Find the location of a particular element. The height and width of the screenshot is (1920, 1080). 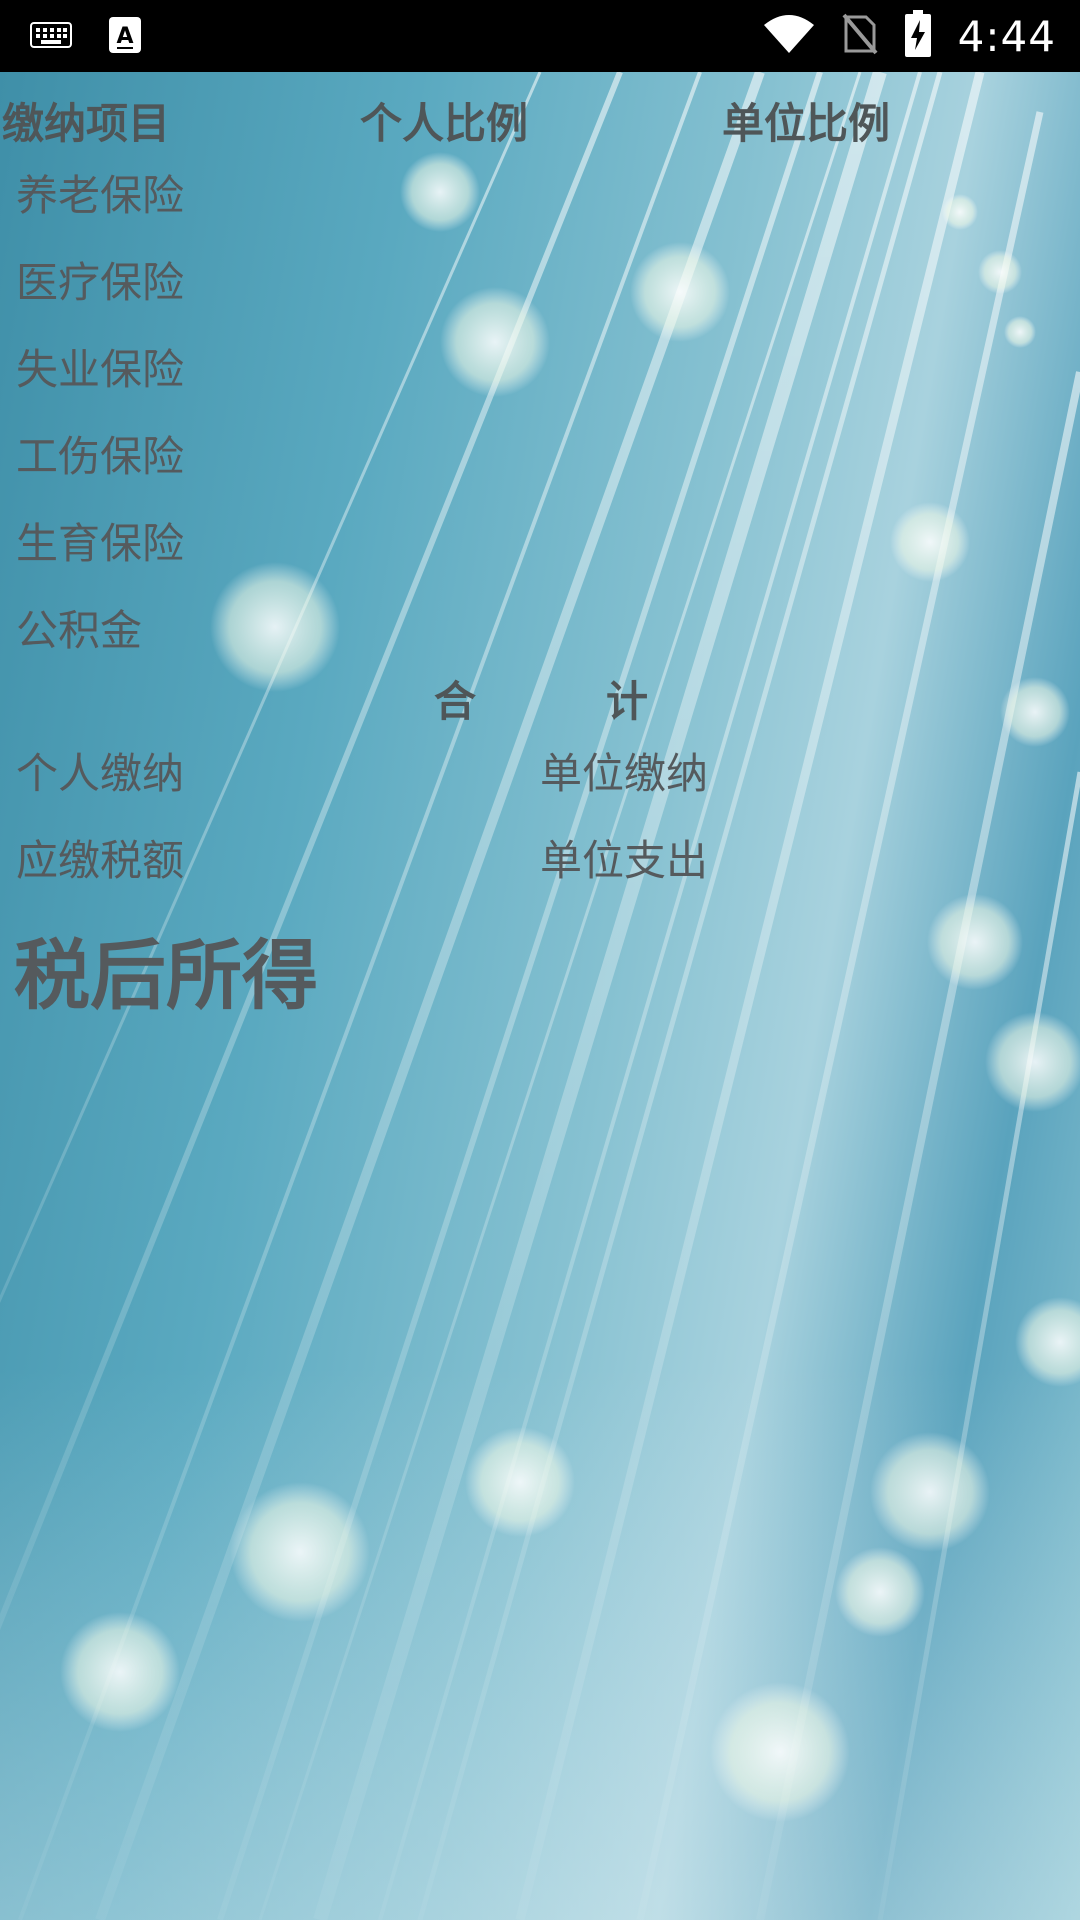

status-clock: 4:44 is located at coordinates (1006, 36).